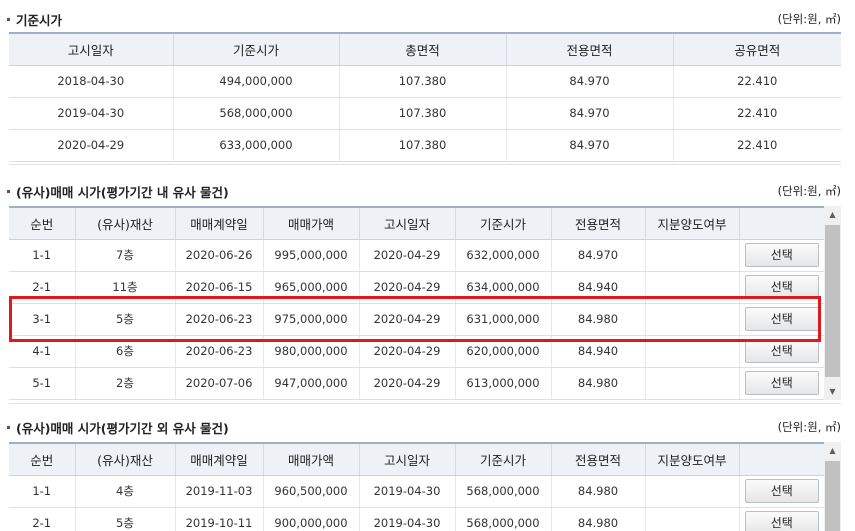  What do you see at coordinates (427, 18) in the screenshot?
I see `section-header-standard-price: 기준시가 (단위:원, ㎡)` at bounding box center [427, 18].